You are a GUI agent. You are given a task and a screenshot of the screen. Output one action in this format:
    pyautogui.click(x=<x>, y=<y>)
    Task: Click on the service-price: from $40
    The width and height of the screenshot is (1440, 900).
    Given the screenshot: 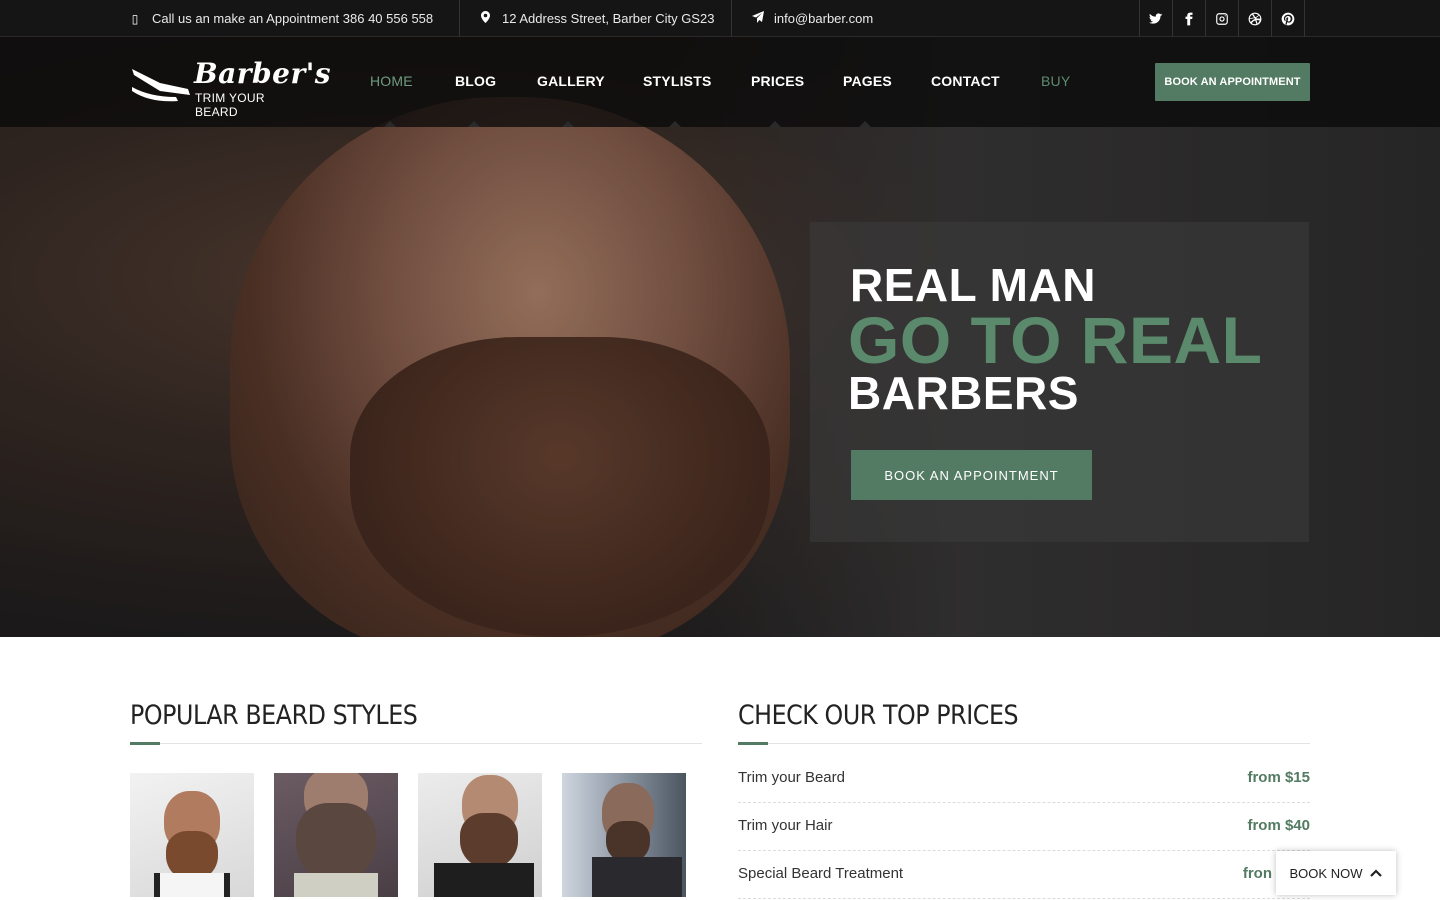 What is the action you would take?
    pyautogui.click(x=1278, y=825)
    